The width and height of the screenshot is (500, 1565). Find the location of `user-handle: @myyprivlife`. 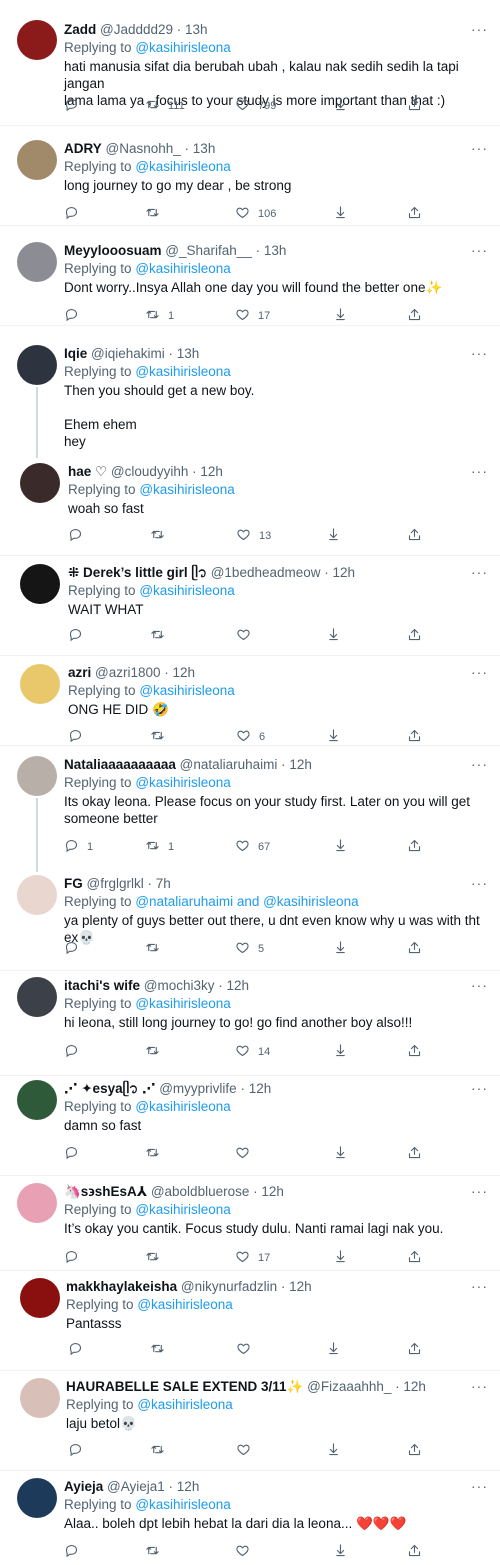

user-handle: @myyprivlife is located at coordinates (197, 1088).